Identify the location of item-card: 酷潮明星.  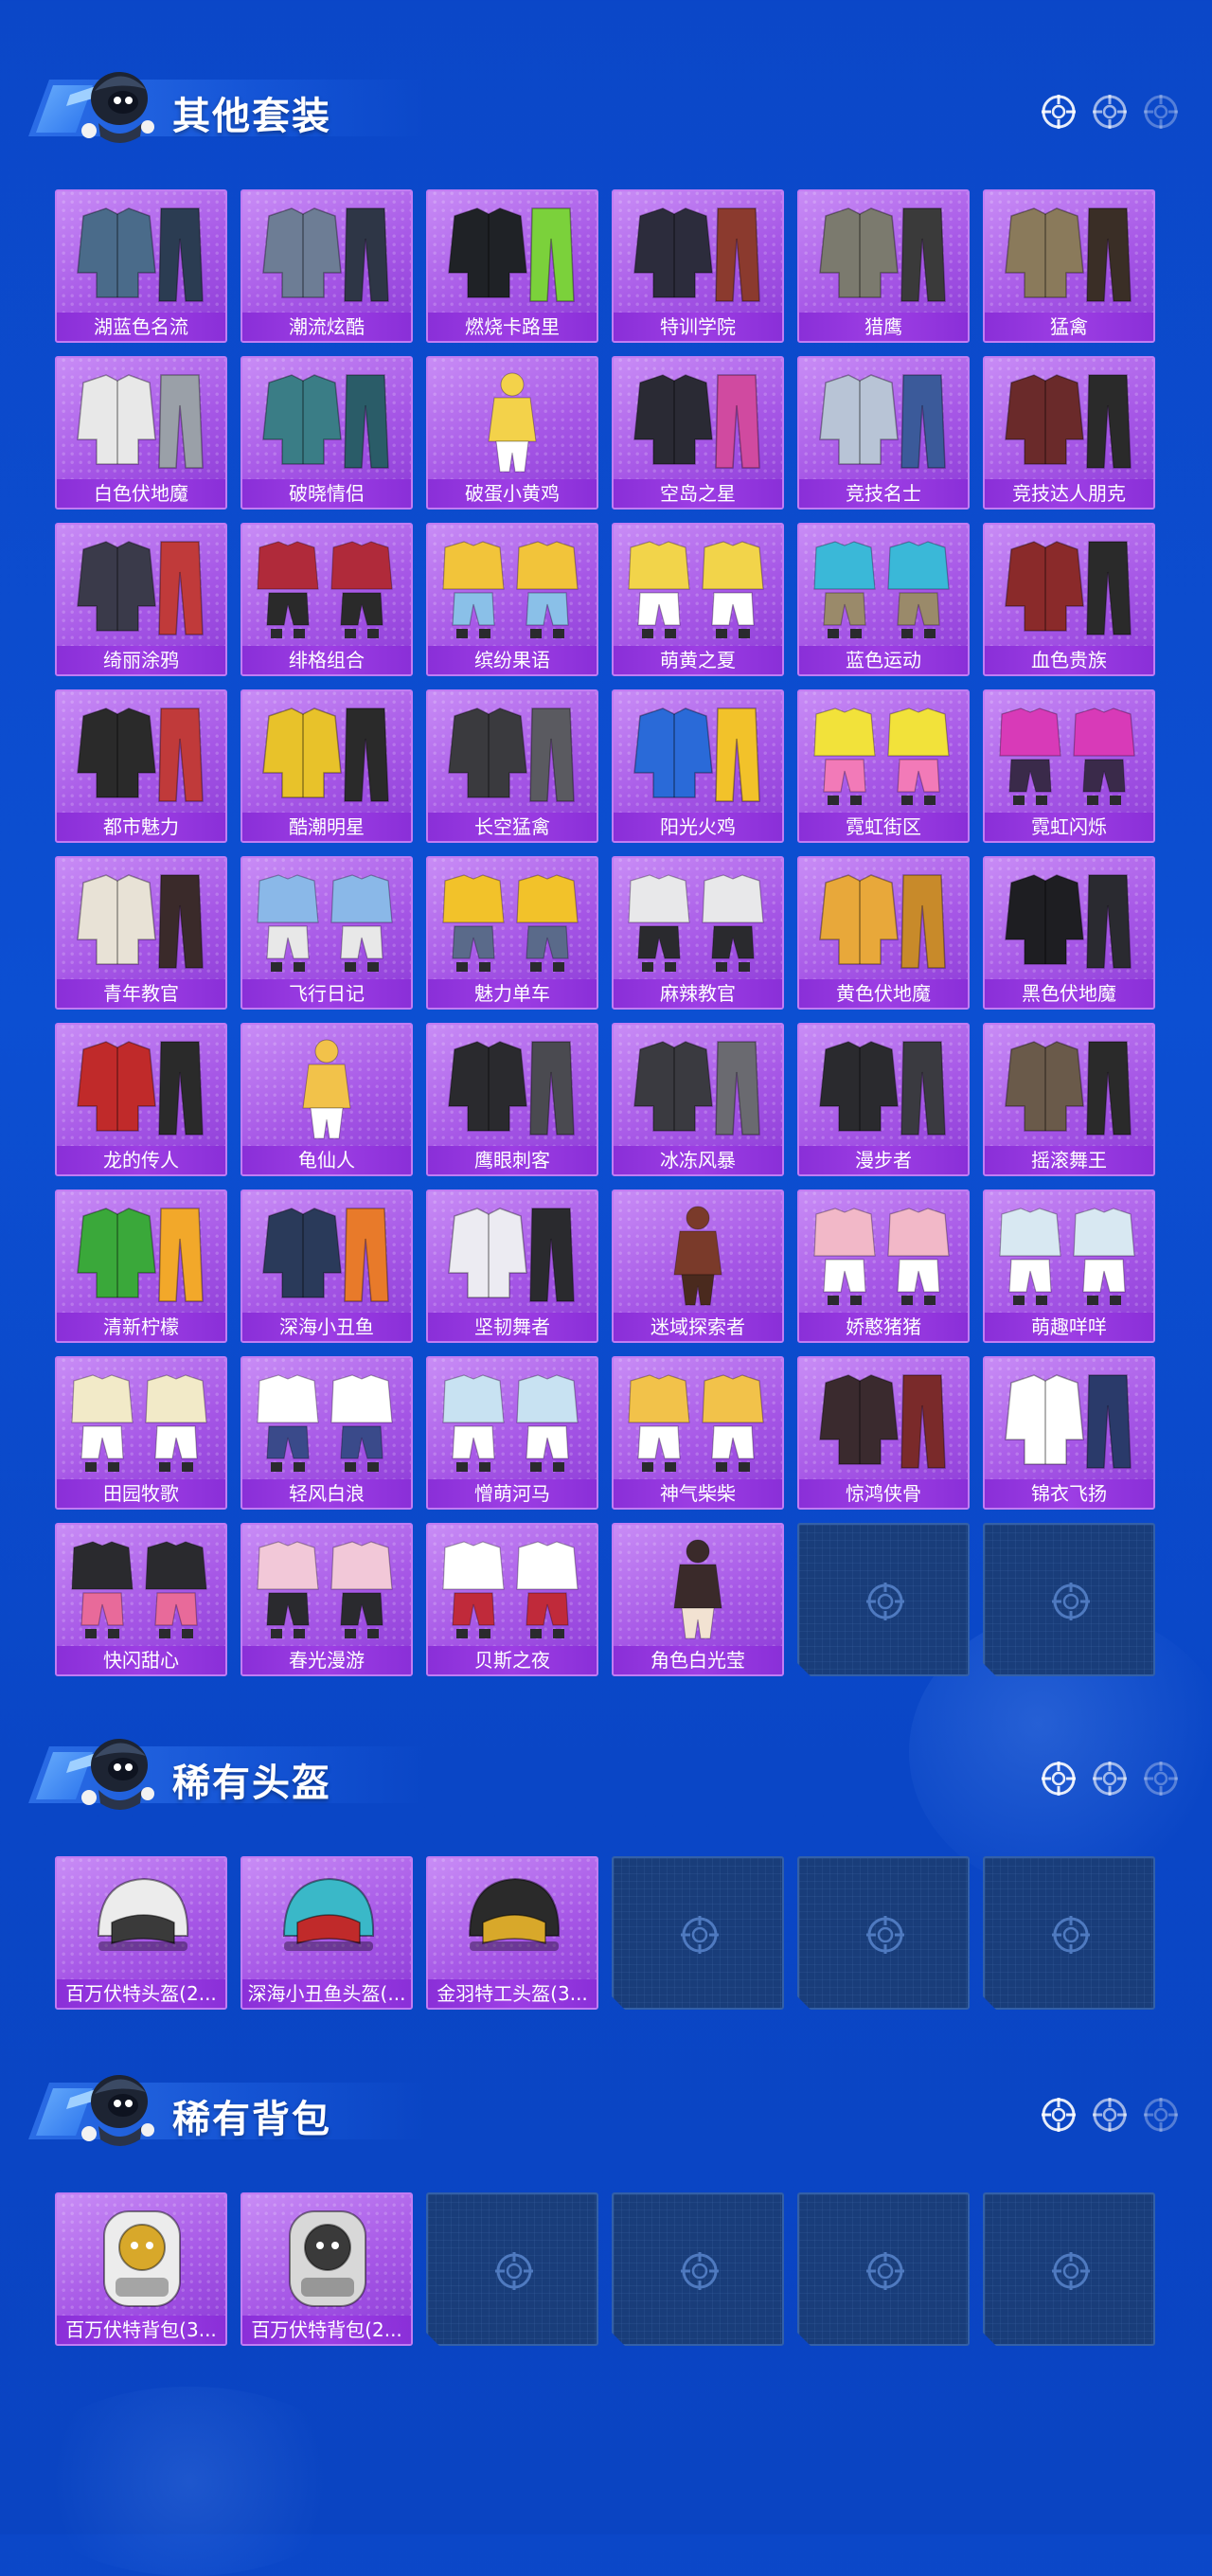
(327, 766).